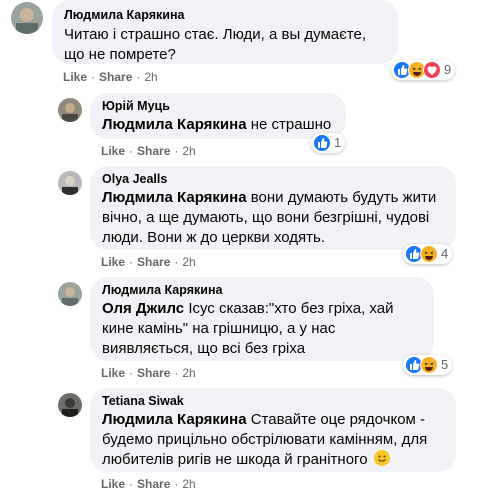 This screenshot has width=483, height=491. I want to click on reaction-summary: 1, so click(328, 143).